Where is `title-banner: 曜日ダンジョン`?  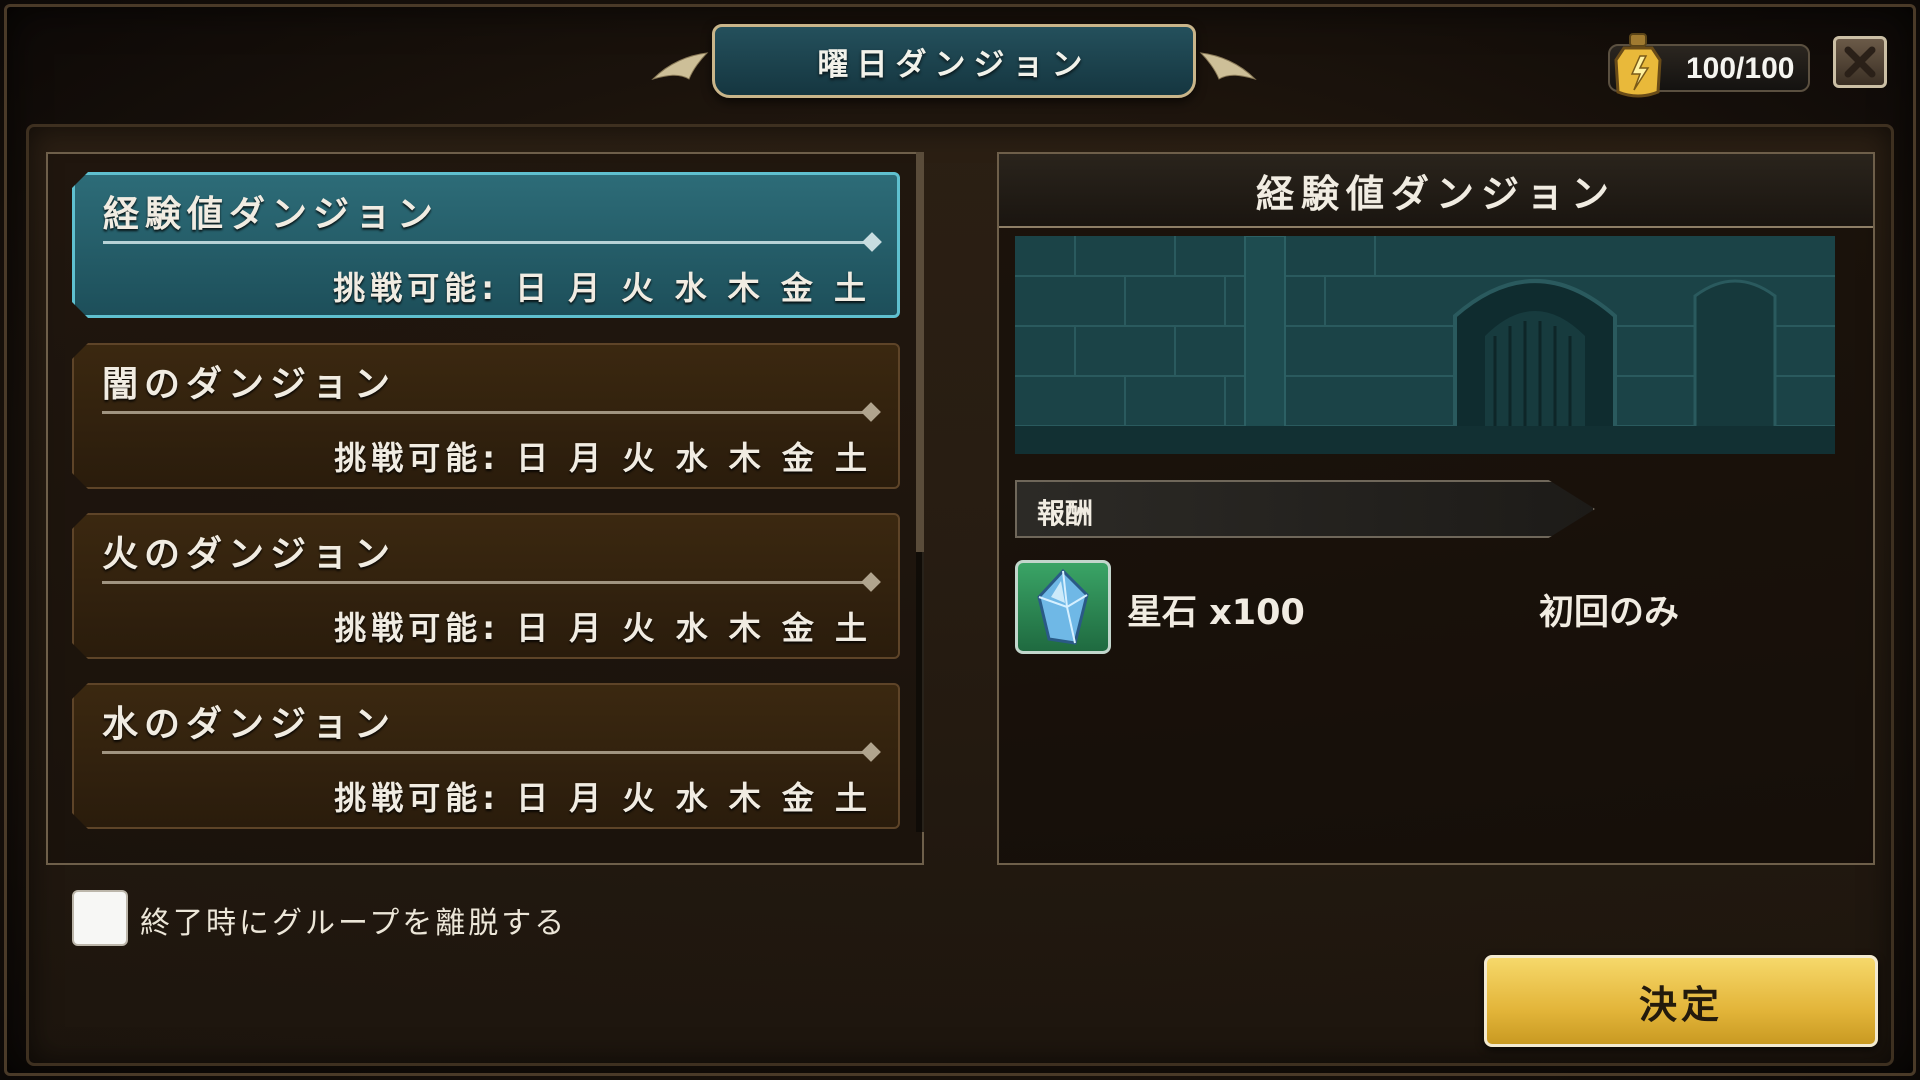 title-banner: 曜日ダンジョン is located at coordinates (954, 61).